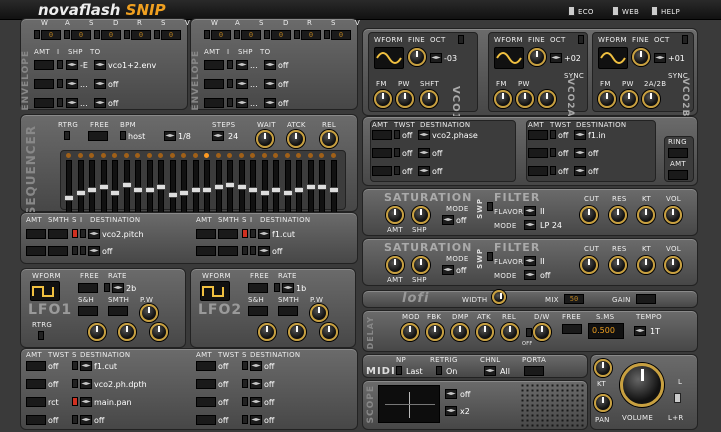 The width and height of the screenshot is (721, 432). Describe the element at coordinates (618, 265) in the screenshot. I see `sat-filter-2-res-knob` at that location.